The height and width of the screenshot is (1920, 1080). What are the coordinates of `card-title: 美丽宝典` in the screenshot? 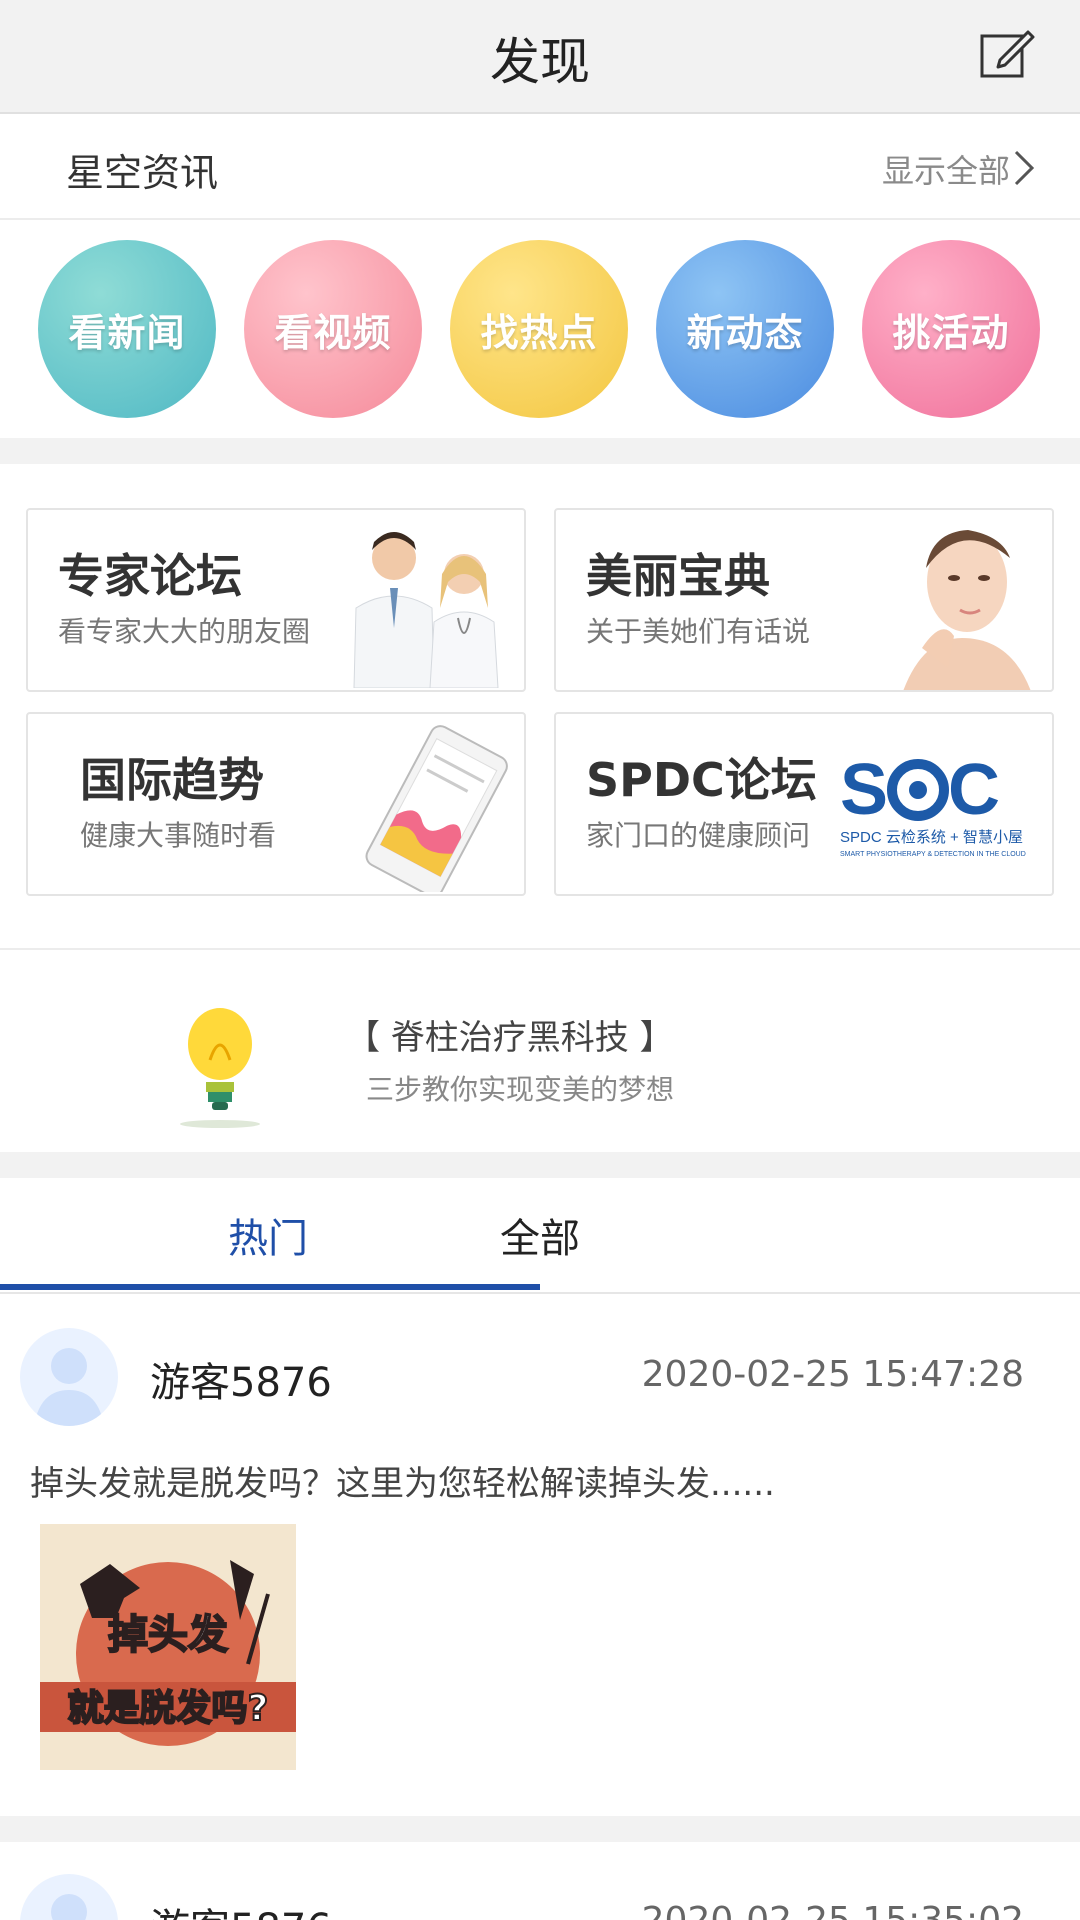 It's located at (678, 576).